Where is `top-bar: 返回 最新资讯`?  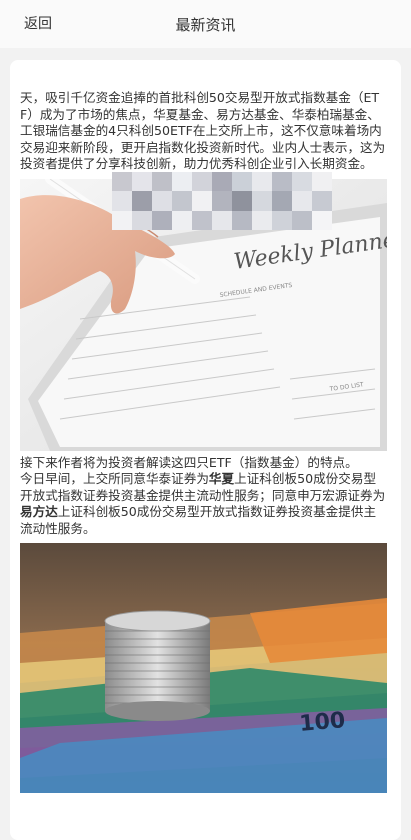
top-bar: 返回 最新资讯 is located at coordinates (205, 24).